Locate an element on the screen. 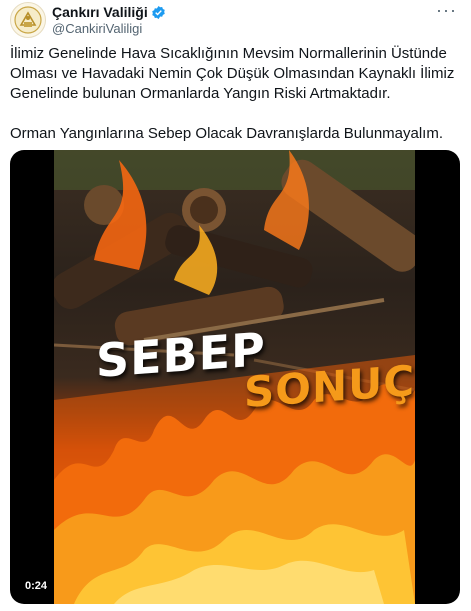  avatar is located at coordinates (28, 20).